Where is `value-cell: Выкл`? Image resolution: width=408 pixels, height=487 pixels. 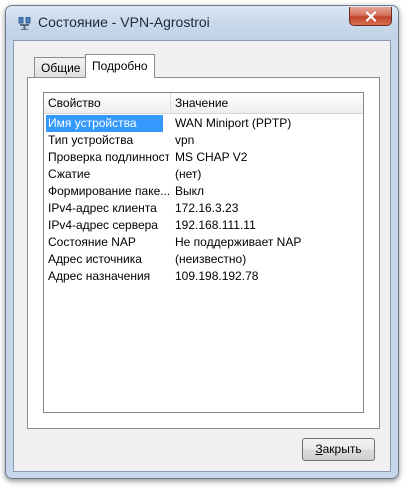
value-cell: Выкл is located at coordinates (190, 191).